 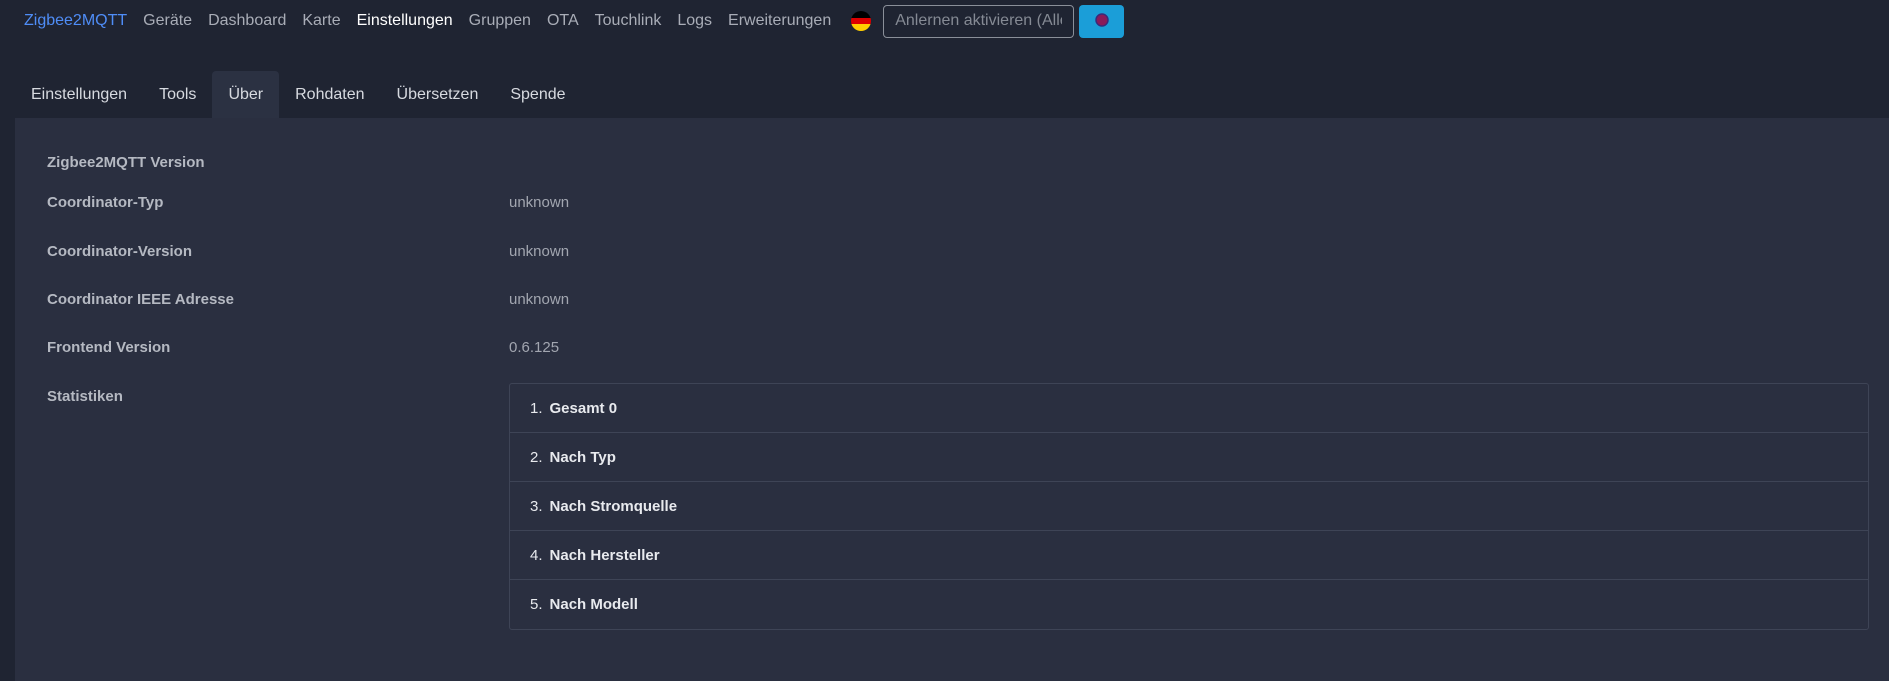 I want to click on tab-tools: Tools, so click(x=177, y=94).